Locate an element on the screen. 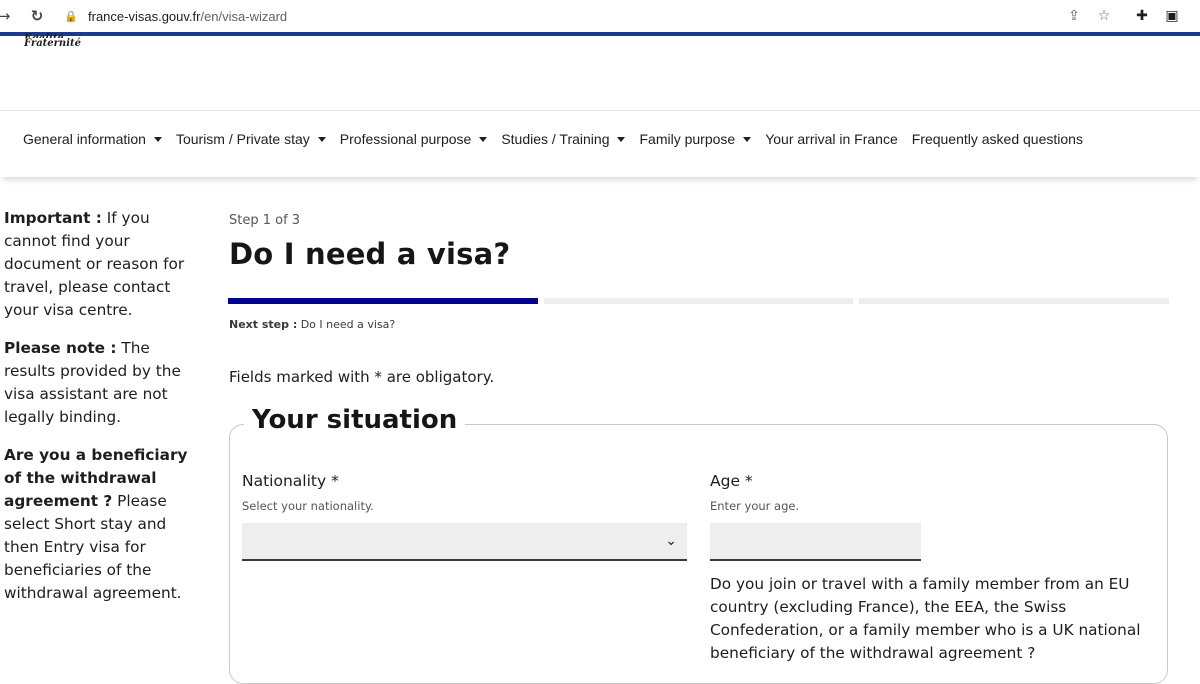 Image resolution: width=1200 pixels, height=684 pixels. page-title: Do I need a visa? is located at coordinates (370, 254).